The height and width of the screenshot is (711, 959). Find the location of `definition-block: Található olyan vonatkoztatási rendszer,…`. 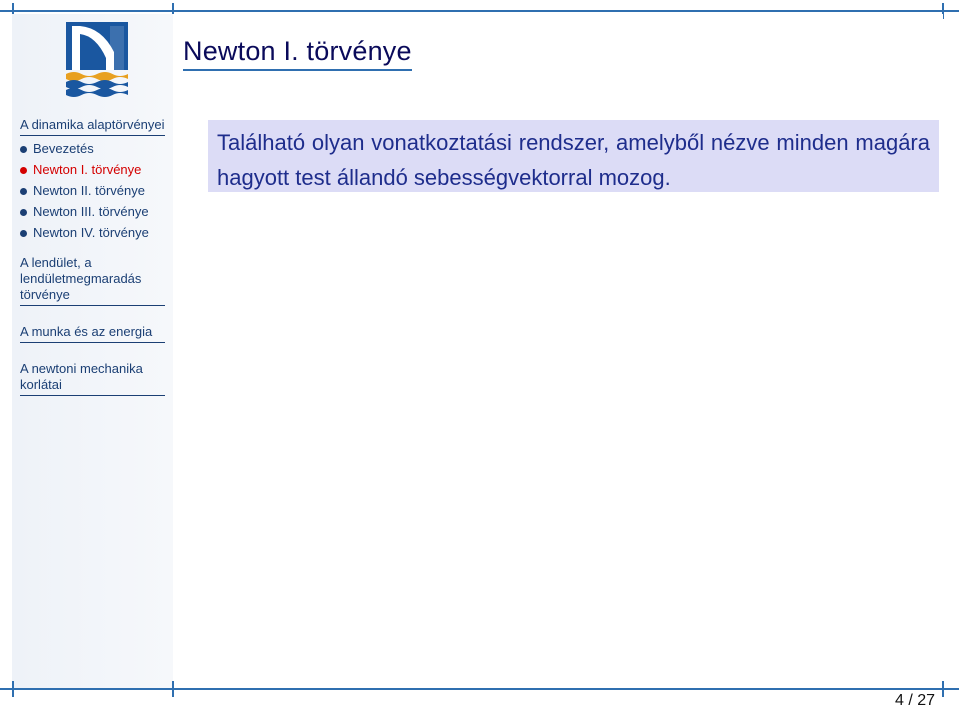

definition-block: Található olyan vonatkoztatási rendszer,… is located at coordinates (573, 156).